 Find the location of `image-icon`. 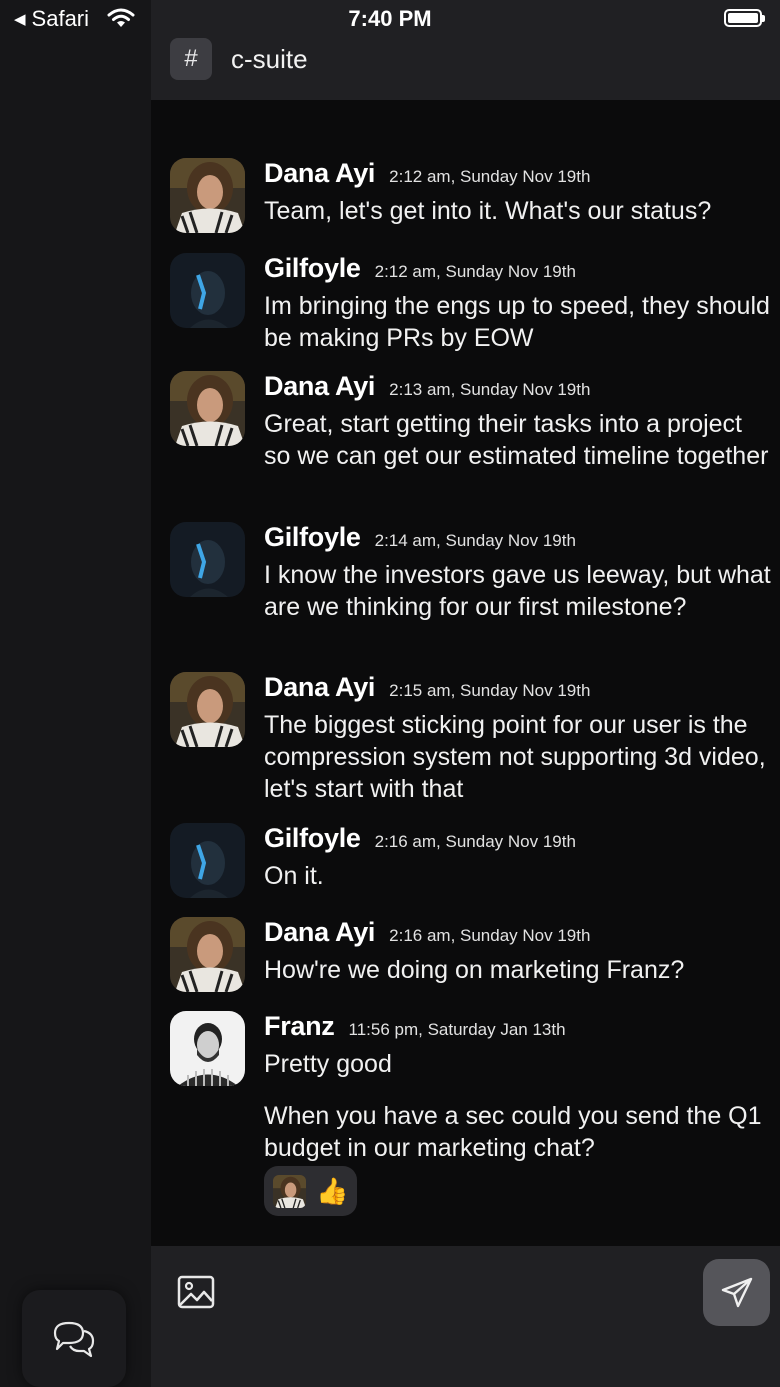

image-icon is located at coordinates (197, 1293).